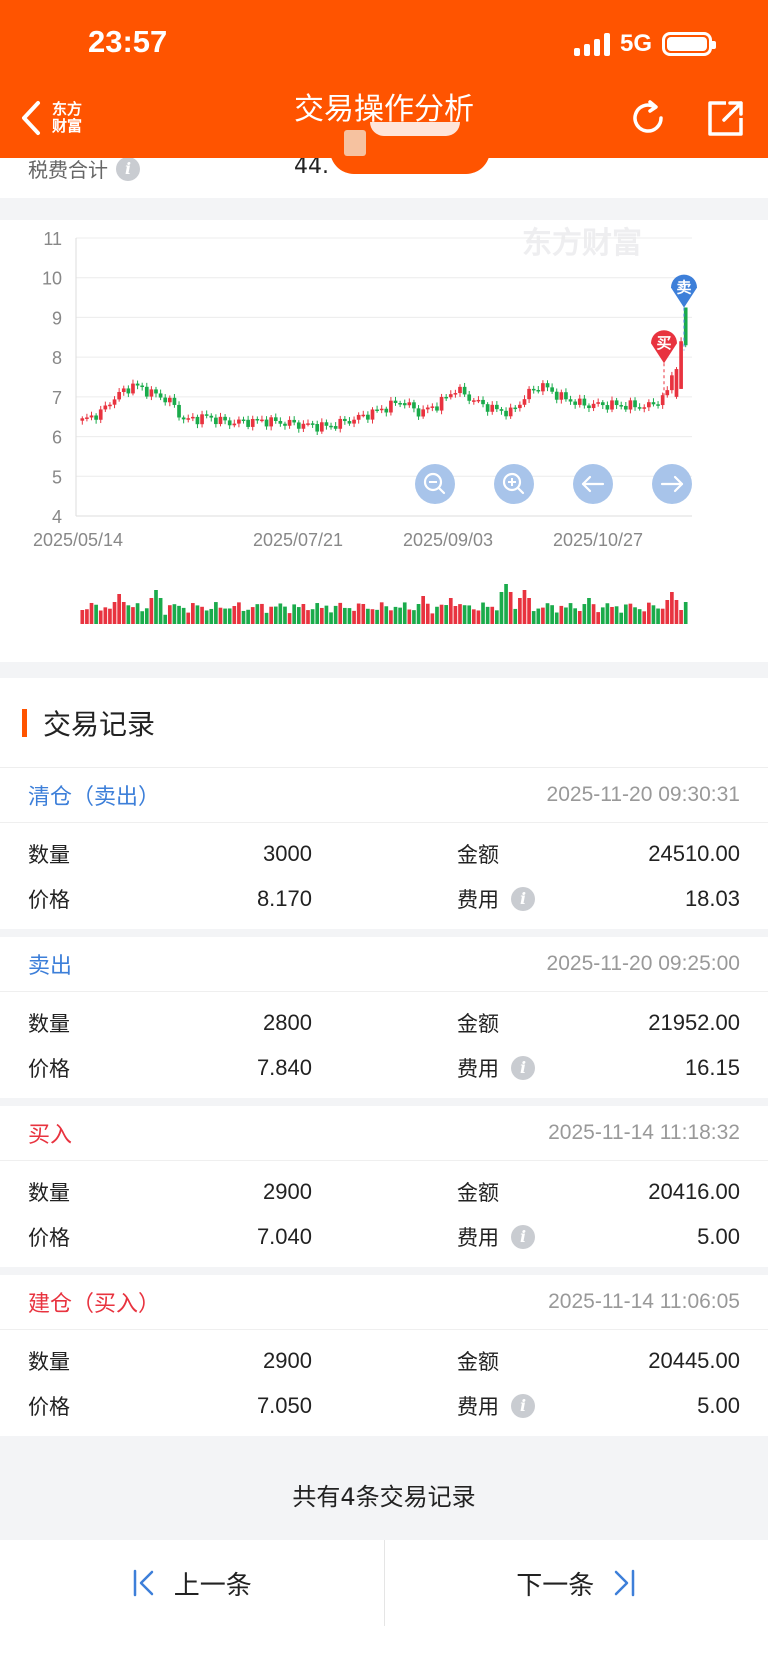  Describe the element at coordinates (435, 484) in the screenshot. I see `zoom-out-icon` at that location.